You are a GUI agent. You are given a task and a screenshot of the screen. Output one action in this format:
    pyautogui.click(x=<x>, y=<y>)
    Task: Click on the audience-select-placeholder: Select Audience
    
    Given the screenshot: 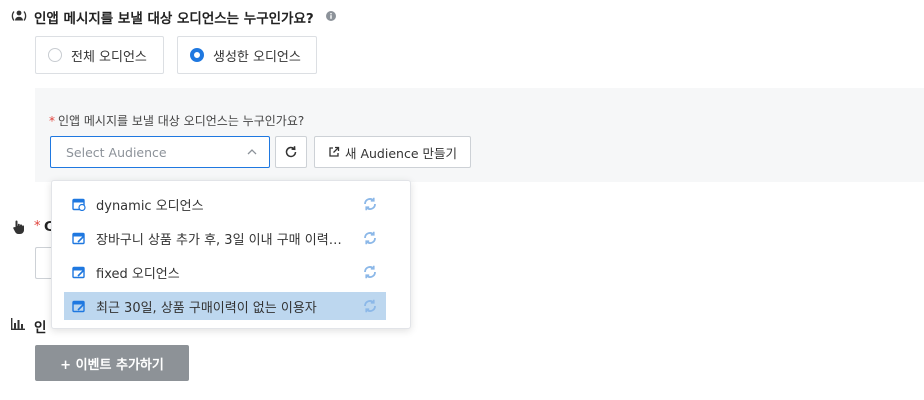 What is the action you would take?
    pyautogui.click(x=116, y=152)
    